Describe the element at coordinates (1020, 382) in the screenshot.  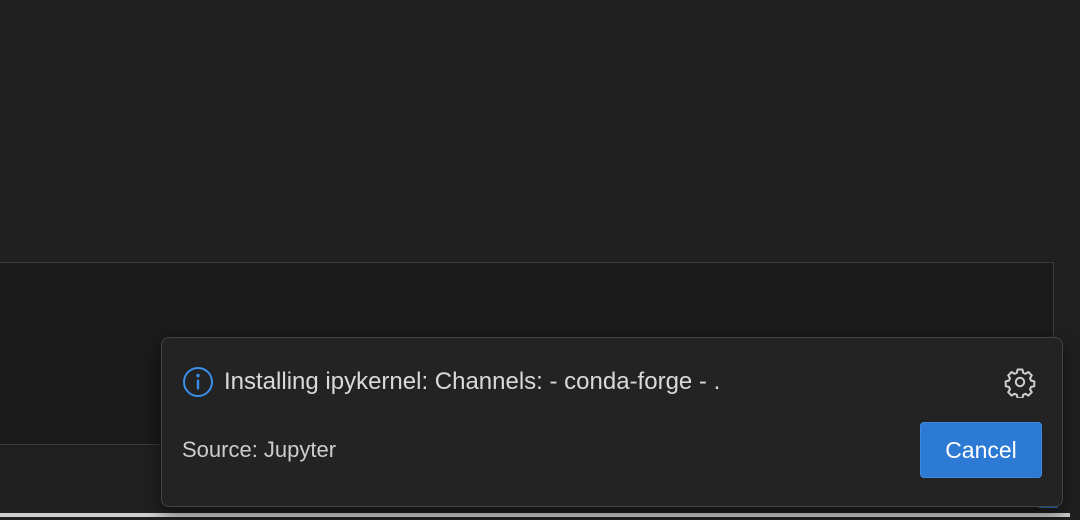
I see `gear-icon` at that location.